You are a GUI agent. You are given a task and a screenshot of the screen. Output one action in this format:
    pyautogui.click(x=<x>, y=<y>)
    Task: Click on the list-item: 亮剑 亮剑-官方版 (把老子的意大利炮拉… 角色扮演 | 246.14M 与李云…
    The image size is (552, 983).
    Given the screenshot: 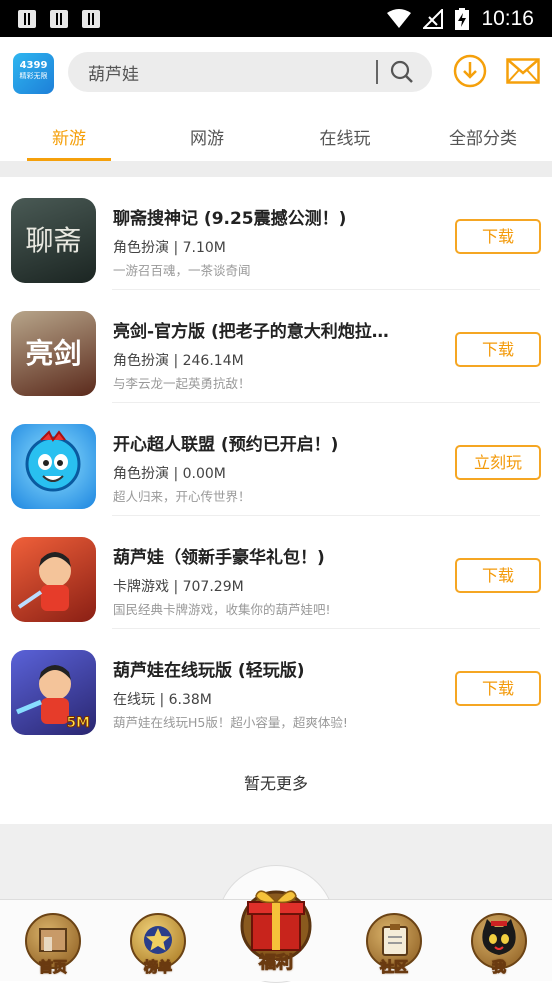 What is the action you would take?
    pyautogui.click(x=276, y=346)
    